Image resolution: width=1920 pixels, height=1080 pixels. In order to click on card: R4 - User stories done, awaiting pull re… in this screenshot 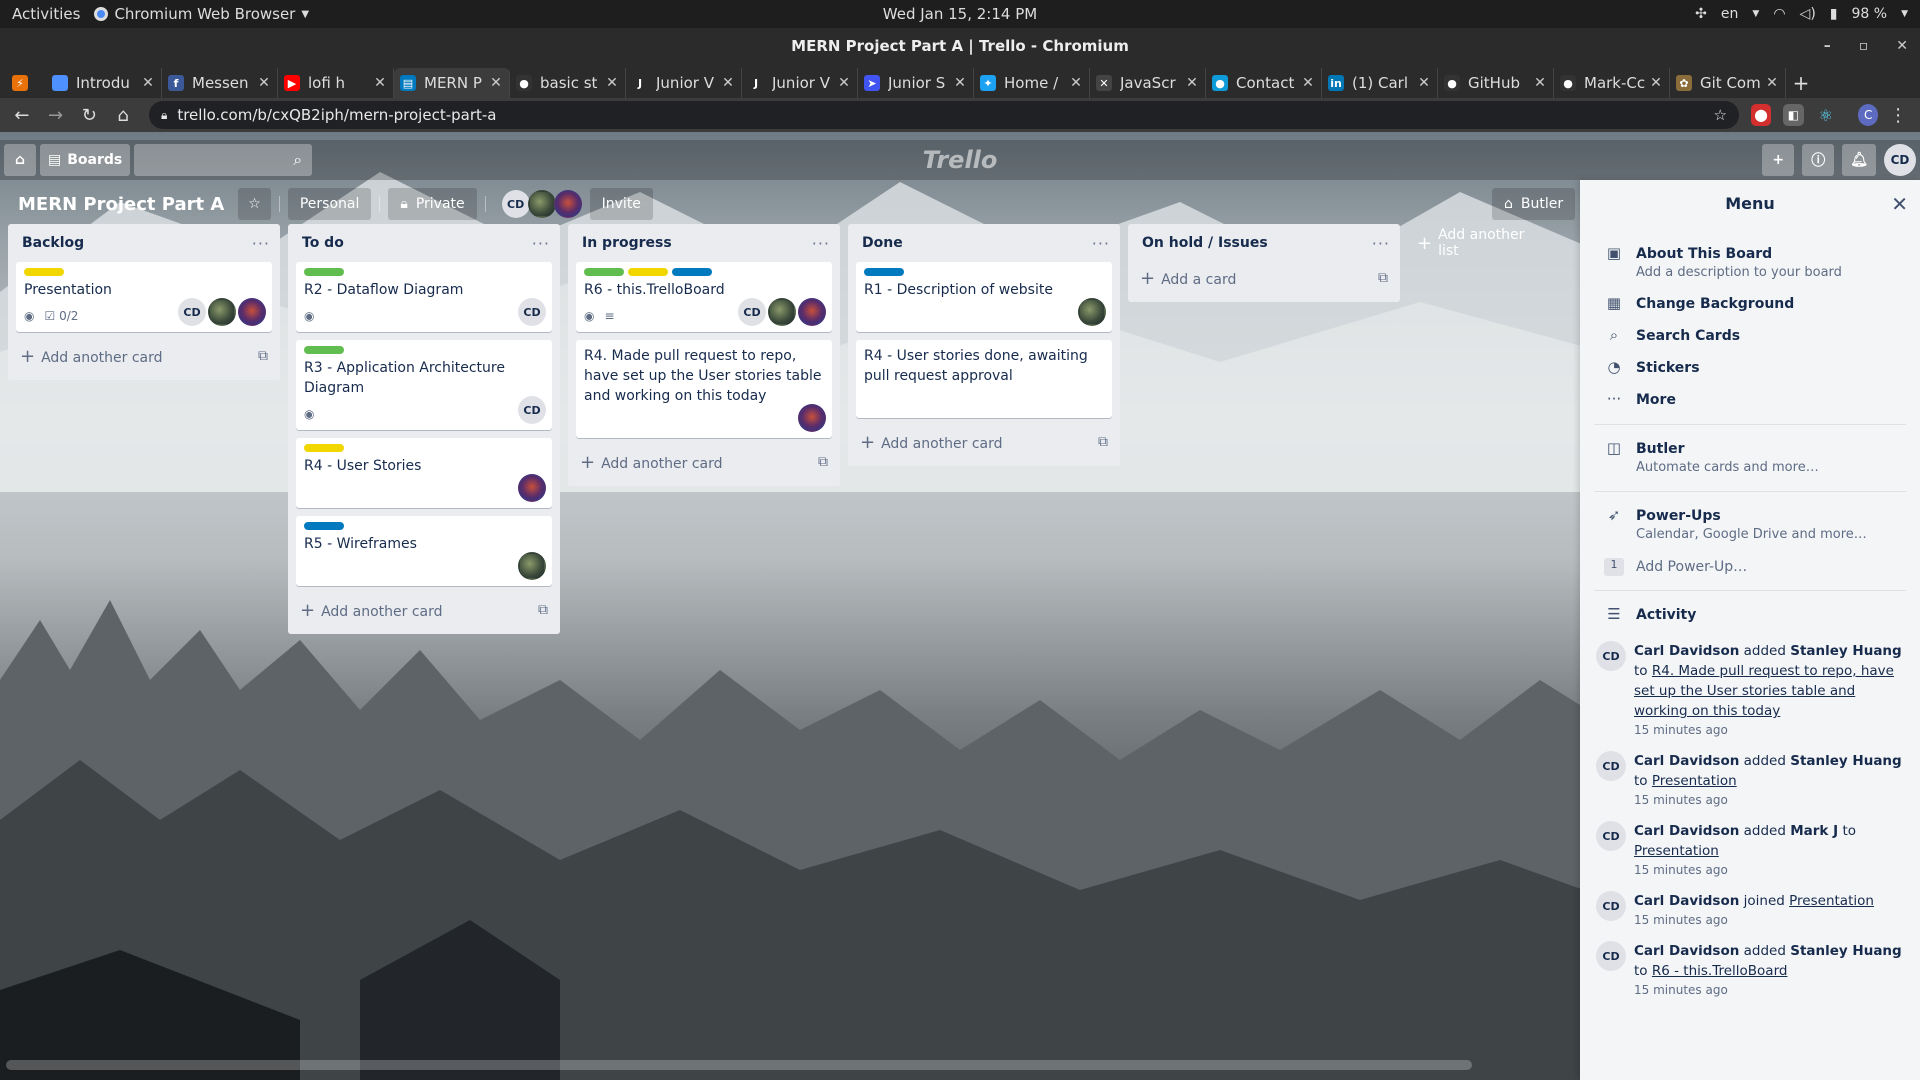, I will do `click(984, 379)`.